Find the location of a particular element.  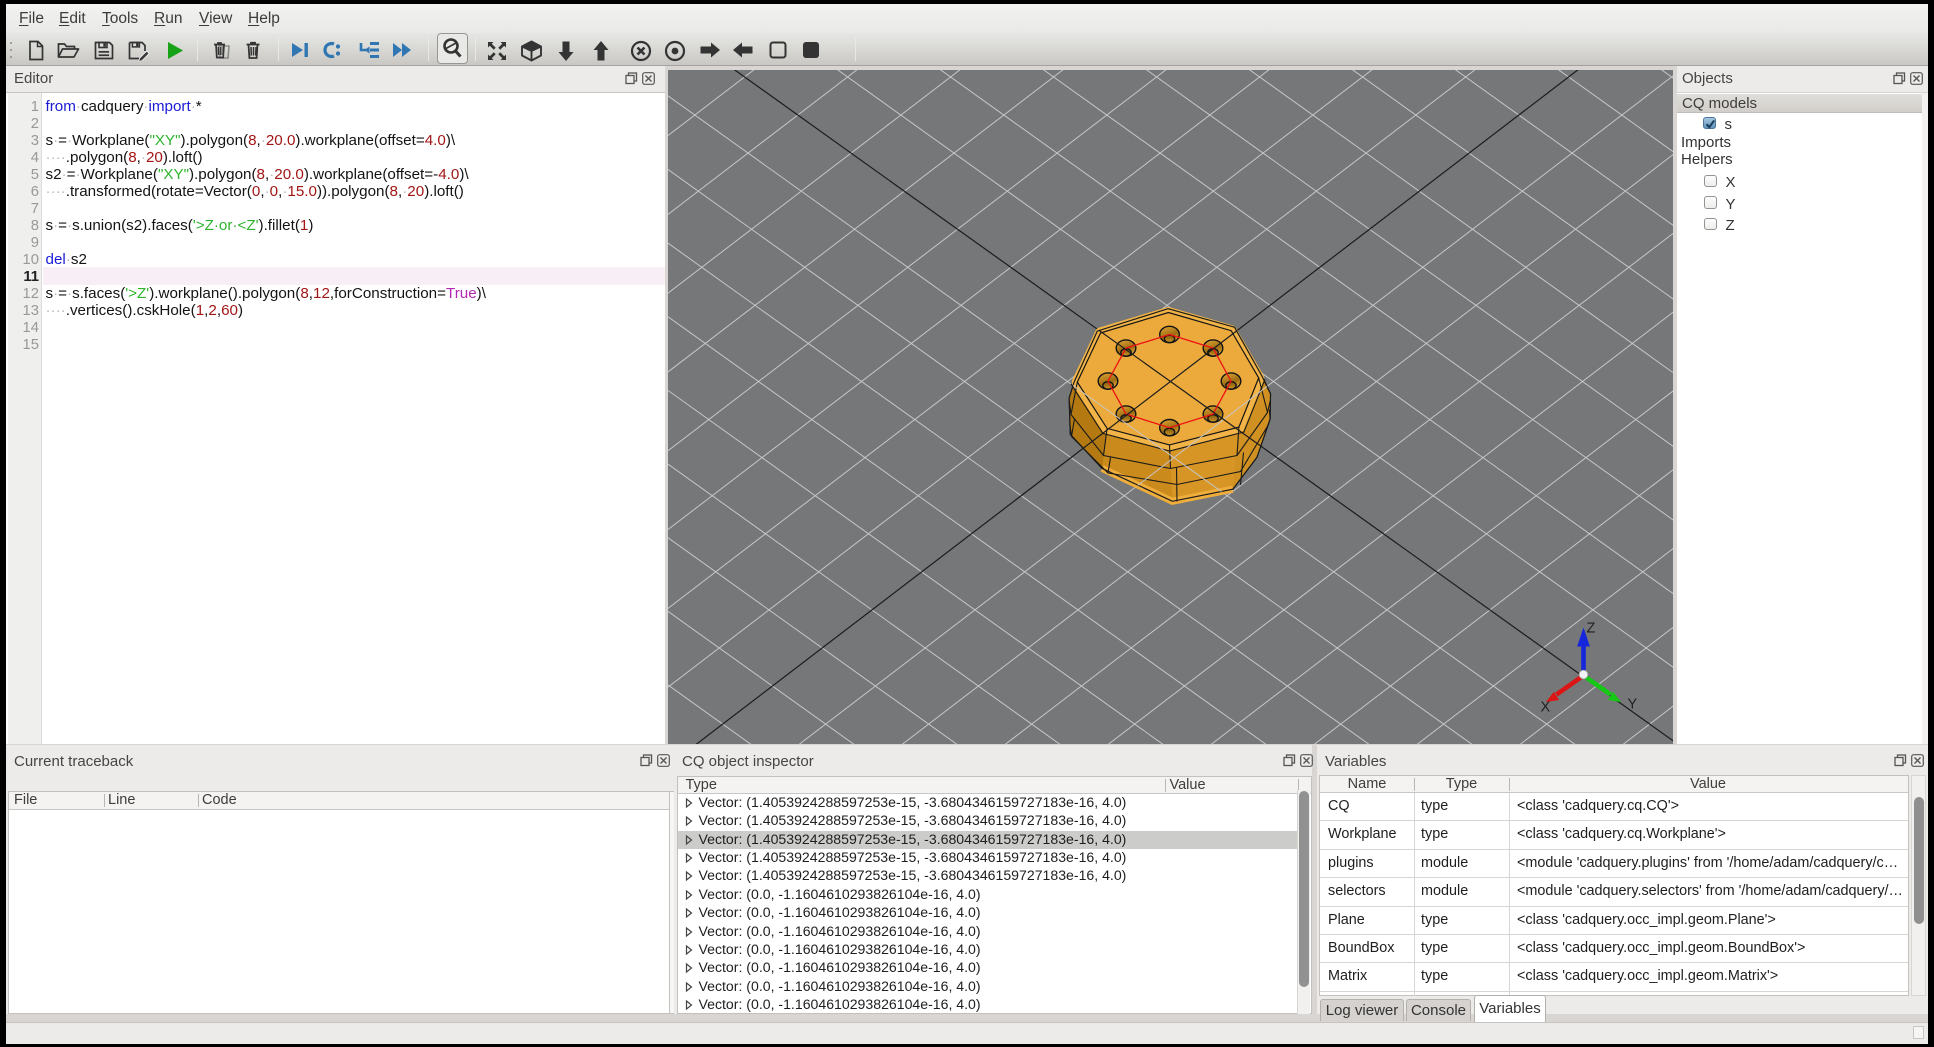

svg-text: X is located at coordinates (1545, 707).